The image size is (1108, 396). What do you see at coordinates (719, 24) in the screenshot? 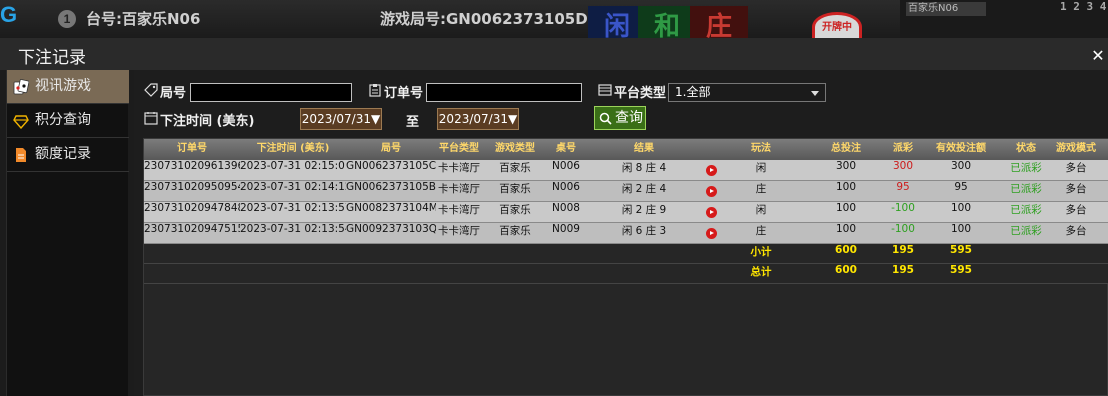
I see `bet-banker-box: 庄` at bounding box center [719, 24].